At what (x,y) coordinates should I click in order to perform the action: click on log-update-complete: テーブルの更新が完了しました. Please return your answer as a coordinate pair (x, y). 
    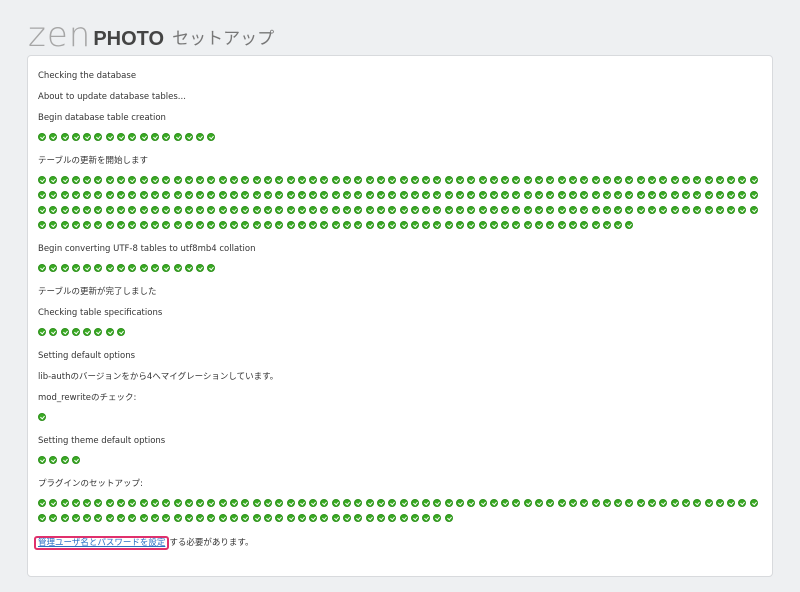
    Looking at the image, I should click on (97, 292).